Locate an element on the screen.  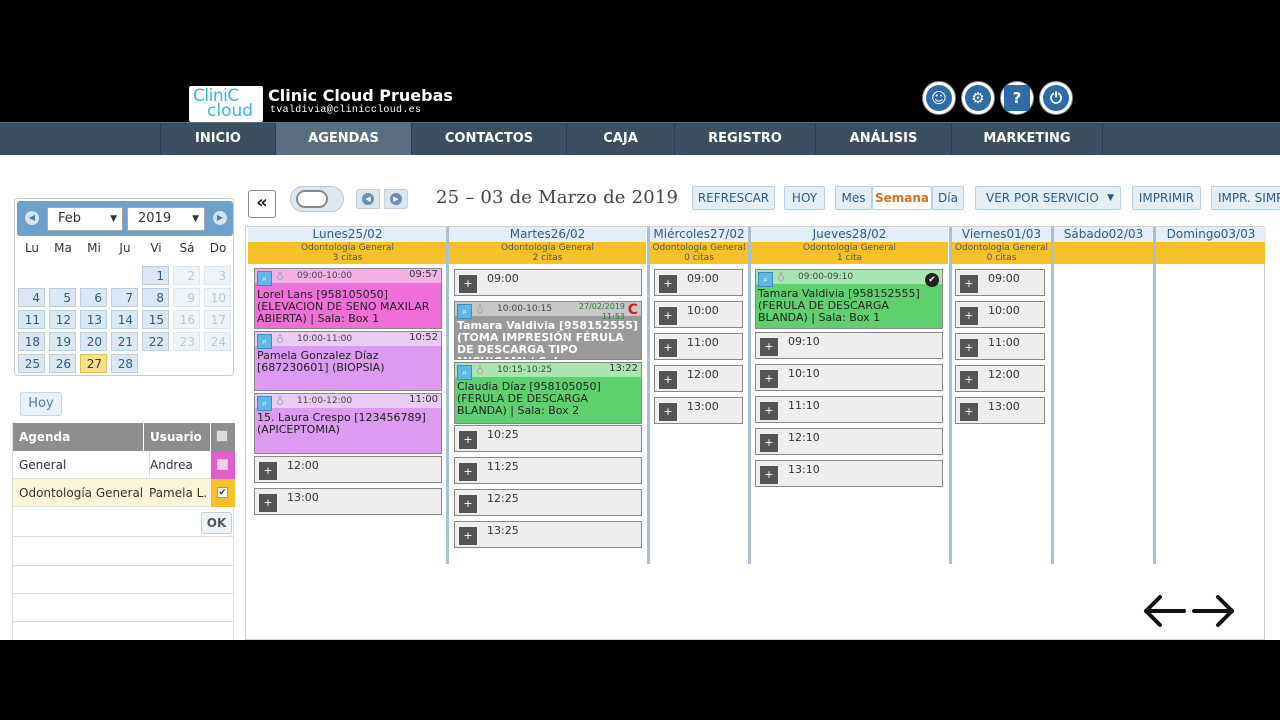
day-cell: 9 is located at coordinates (186, 297).